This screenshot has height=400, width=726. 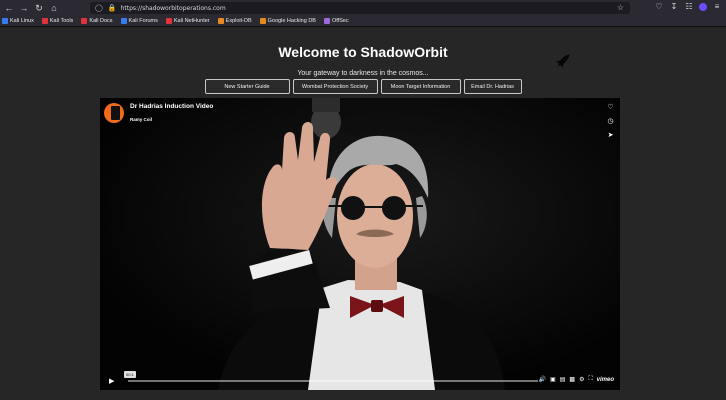 What do you see at coordinates (9, 8) in the screenshot?
I see `back-icon: ←` at bounding box center [9, 8].